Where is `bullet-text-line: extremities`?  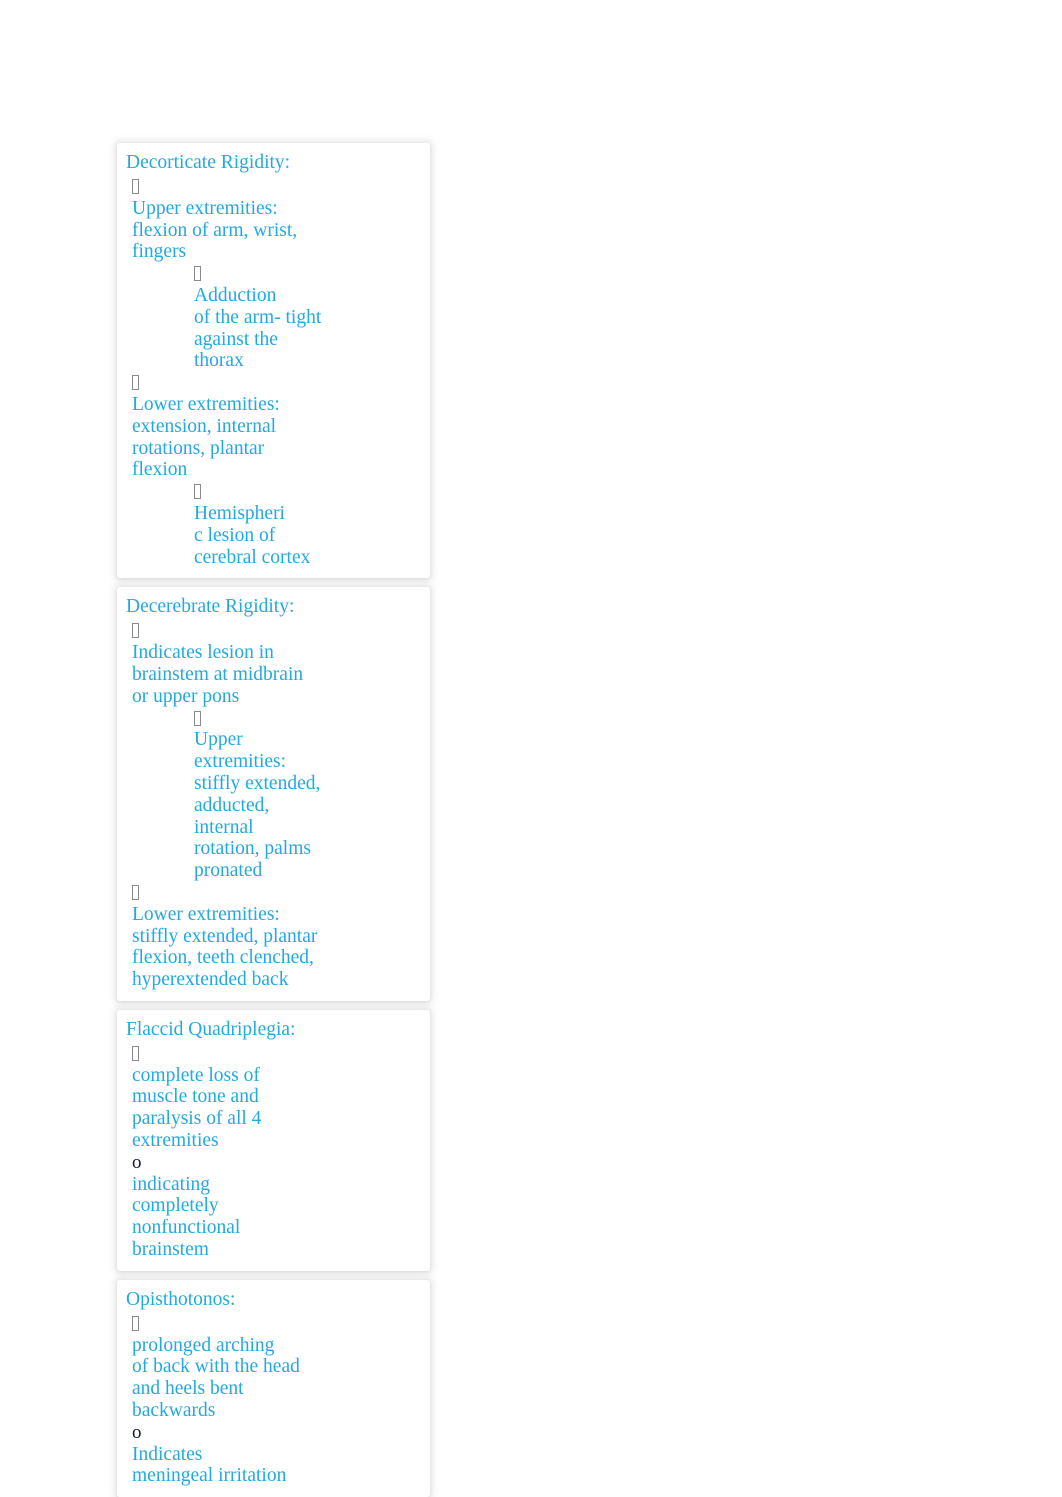
bullet-text-line: extremities is located at coordinates (175, 1141).